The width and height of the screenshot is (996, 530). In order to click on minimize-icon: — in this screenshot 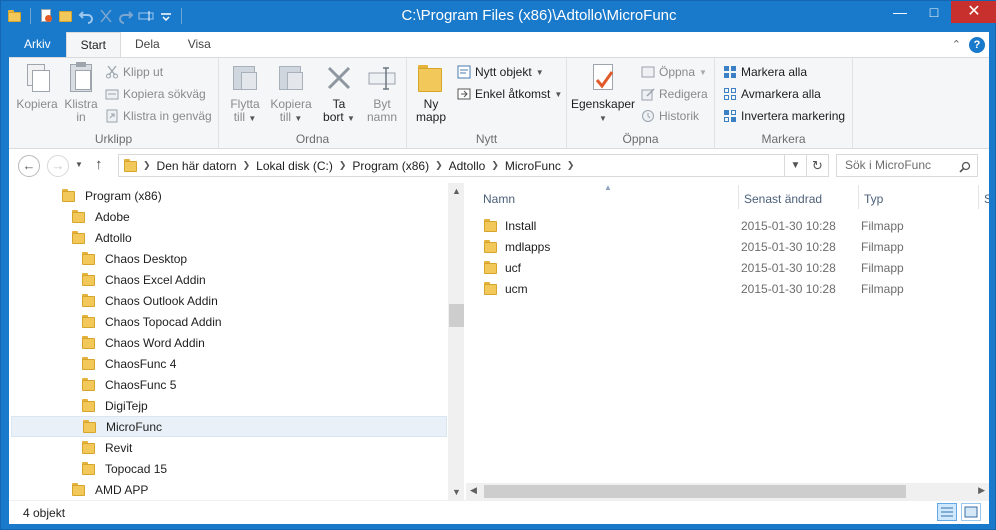, I will do `click(900, 12)`.